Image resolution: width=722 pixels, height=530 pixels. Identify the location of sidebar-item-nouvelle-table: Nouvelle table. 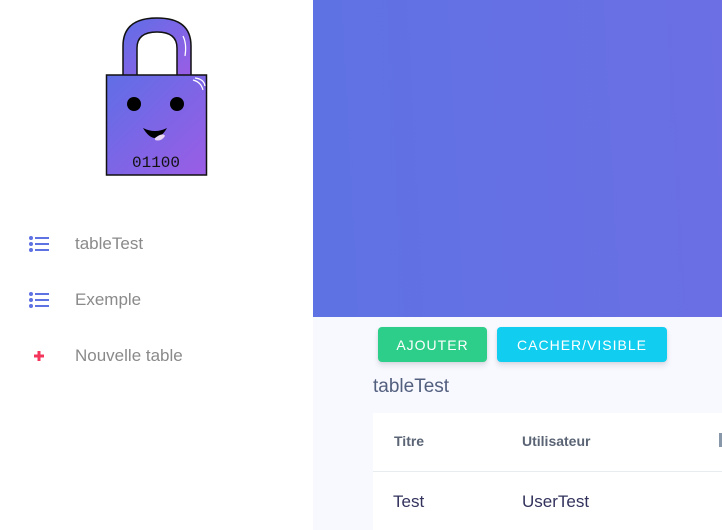
(163, 356).